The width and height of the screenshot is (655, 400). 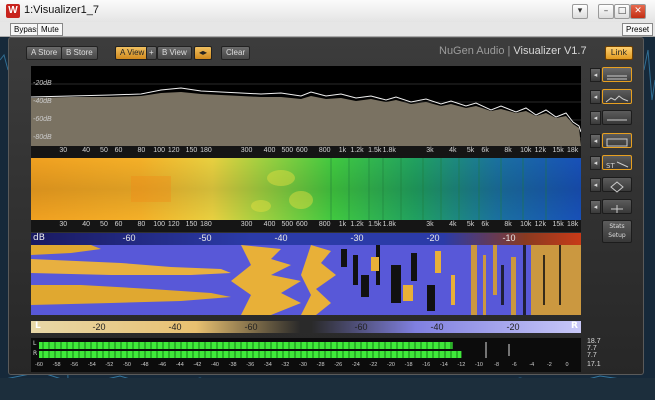 I want to click on b-store-button: B Store, so click(x=79, y=53).